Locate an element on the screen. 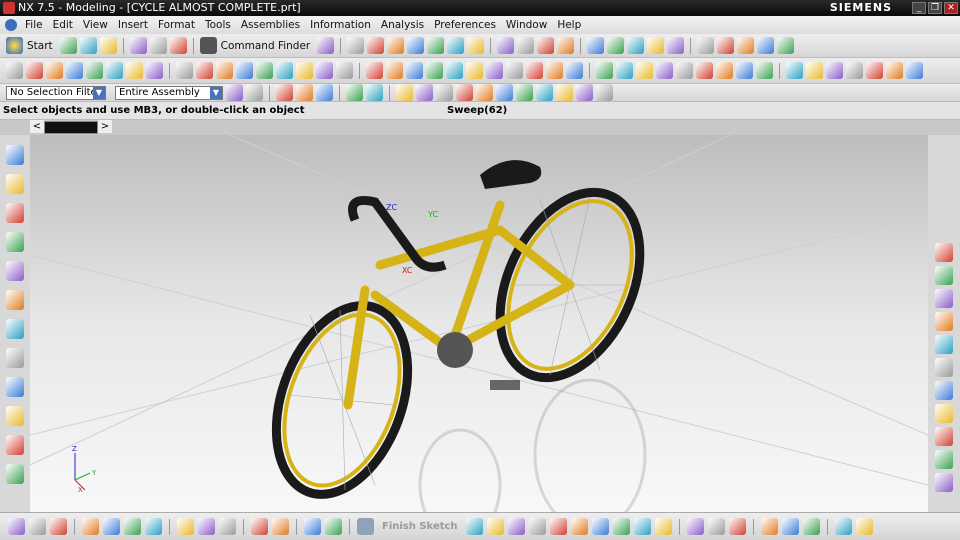 The image size is (960, 540). feature-tool-25-icon is located at coordinates (514, 70).